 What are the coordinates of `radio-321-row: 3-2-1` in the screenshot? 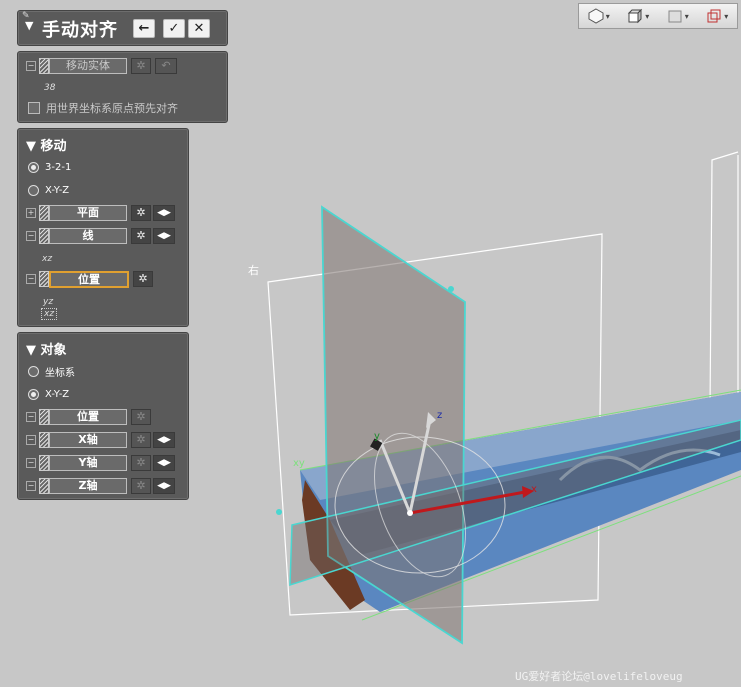 It's located at (48, 167).